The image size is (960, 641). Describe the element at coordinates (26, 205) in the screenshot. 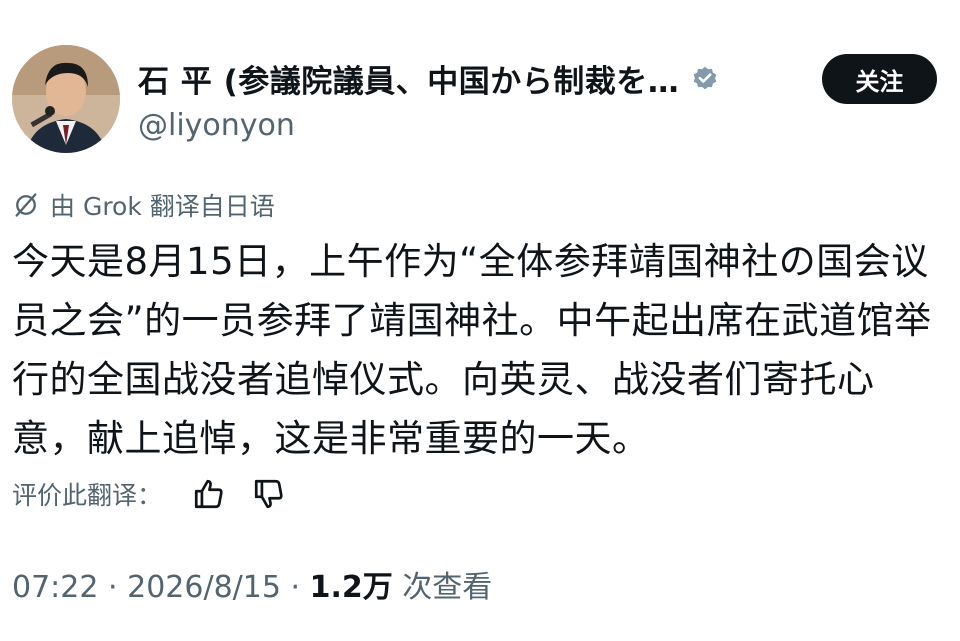

I see `grok-icon` at that location.